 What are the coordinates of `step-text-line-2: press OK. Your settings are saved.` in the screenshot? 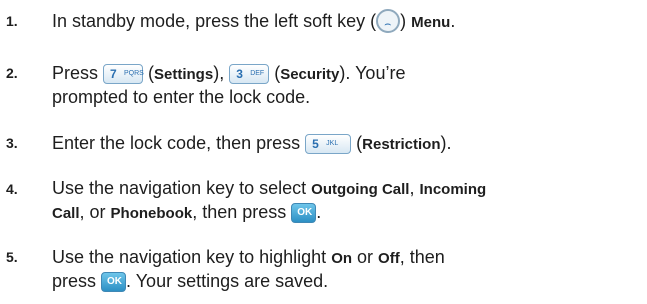 It's located at (347, 281).